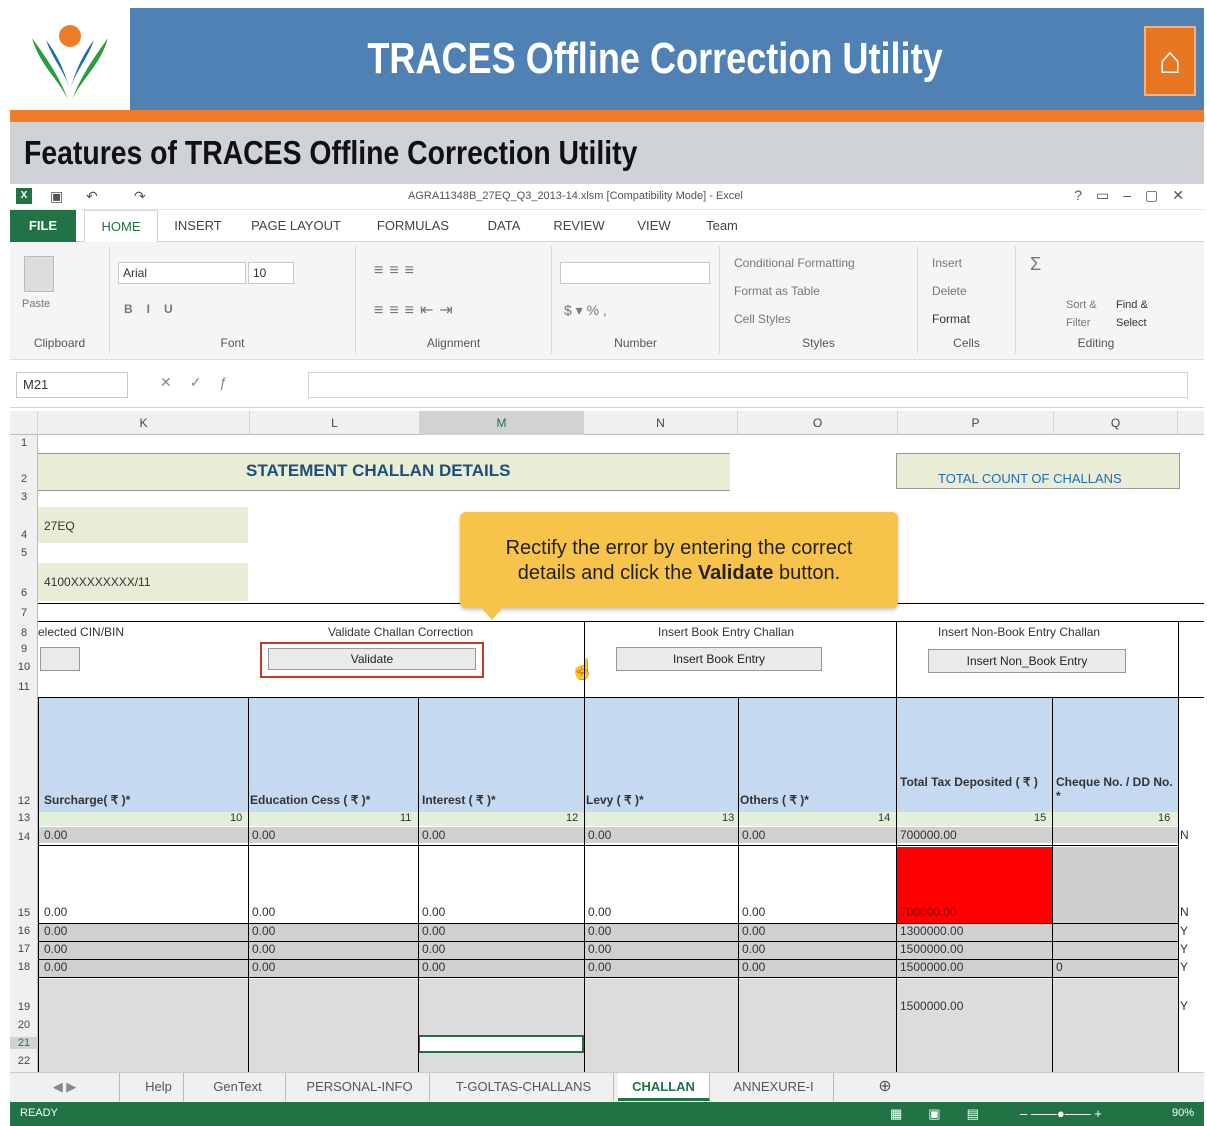  What do you see at coordinates (24, 479) in the screenshot?
I see `row-2: 2` at bounding box center [24, 479].